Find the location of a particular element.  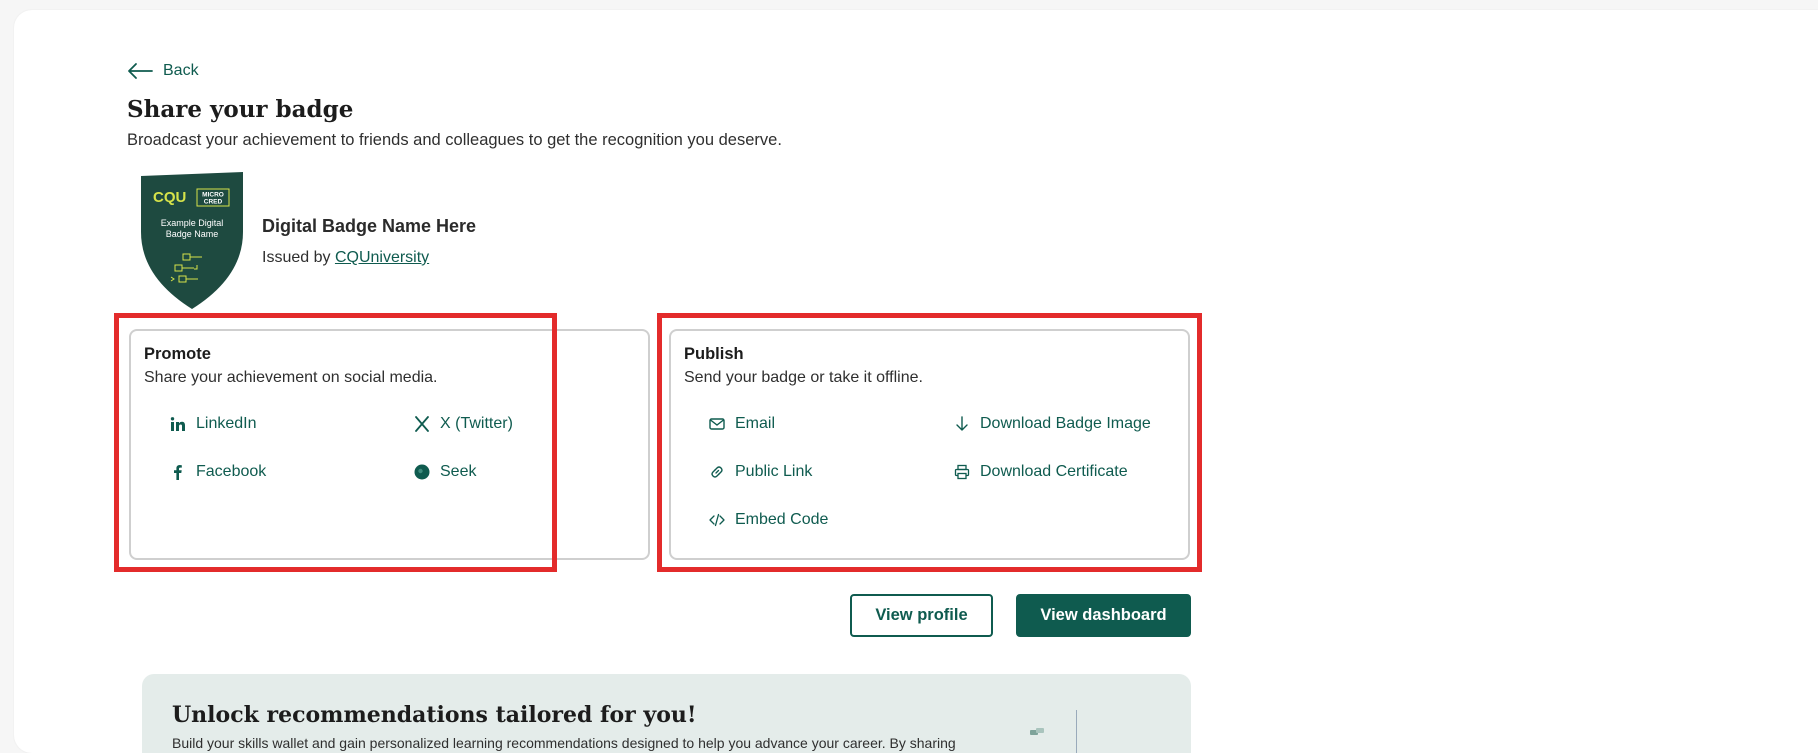

download-icon is located at coordinates (962, 424).